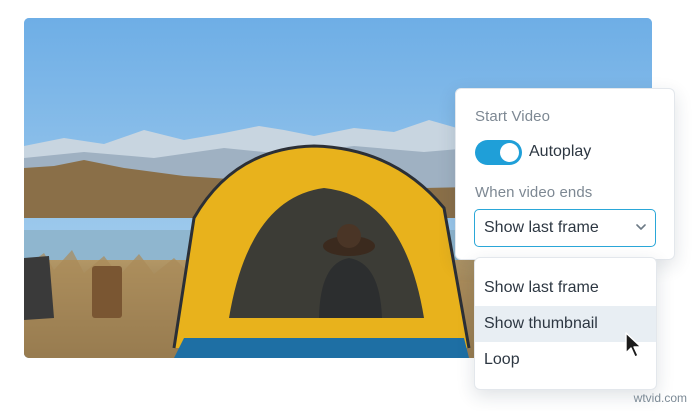  I want to click on when-video-ends-label: When video ends, so click(534, 192).